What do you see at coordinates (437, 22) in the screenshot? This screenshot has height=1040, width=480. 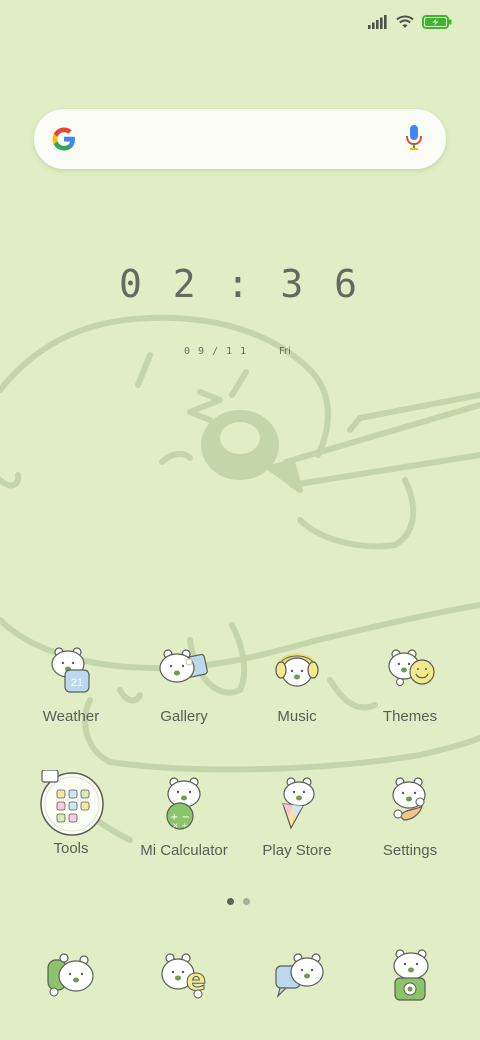 I see `battery-charging-icon` at bounding box center [437, 22].